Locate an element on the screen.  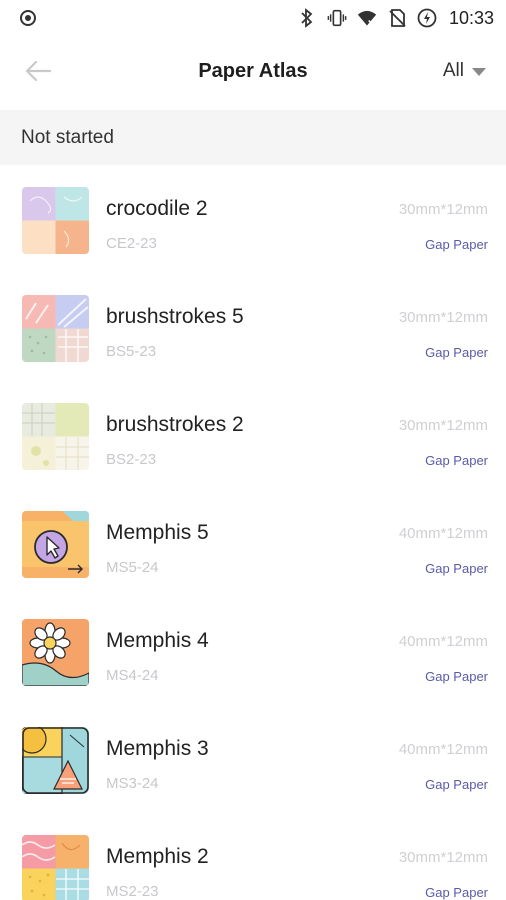
item-name: brushstrokes 2 is located at coordinates (175, 424).